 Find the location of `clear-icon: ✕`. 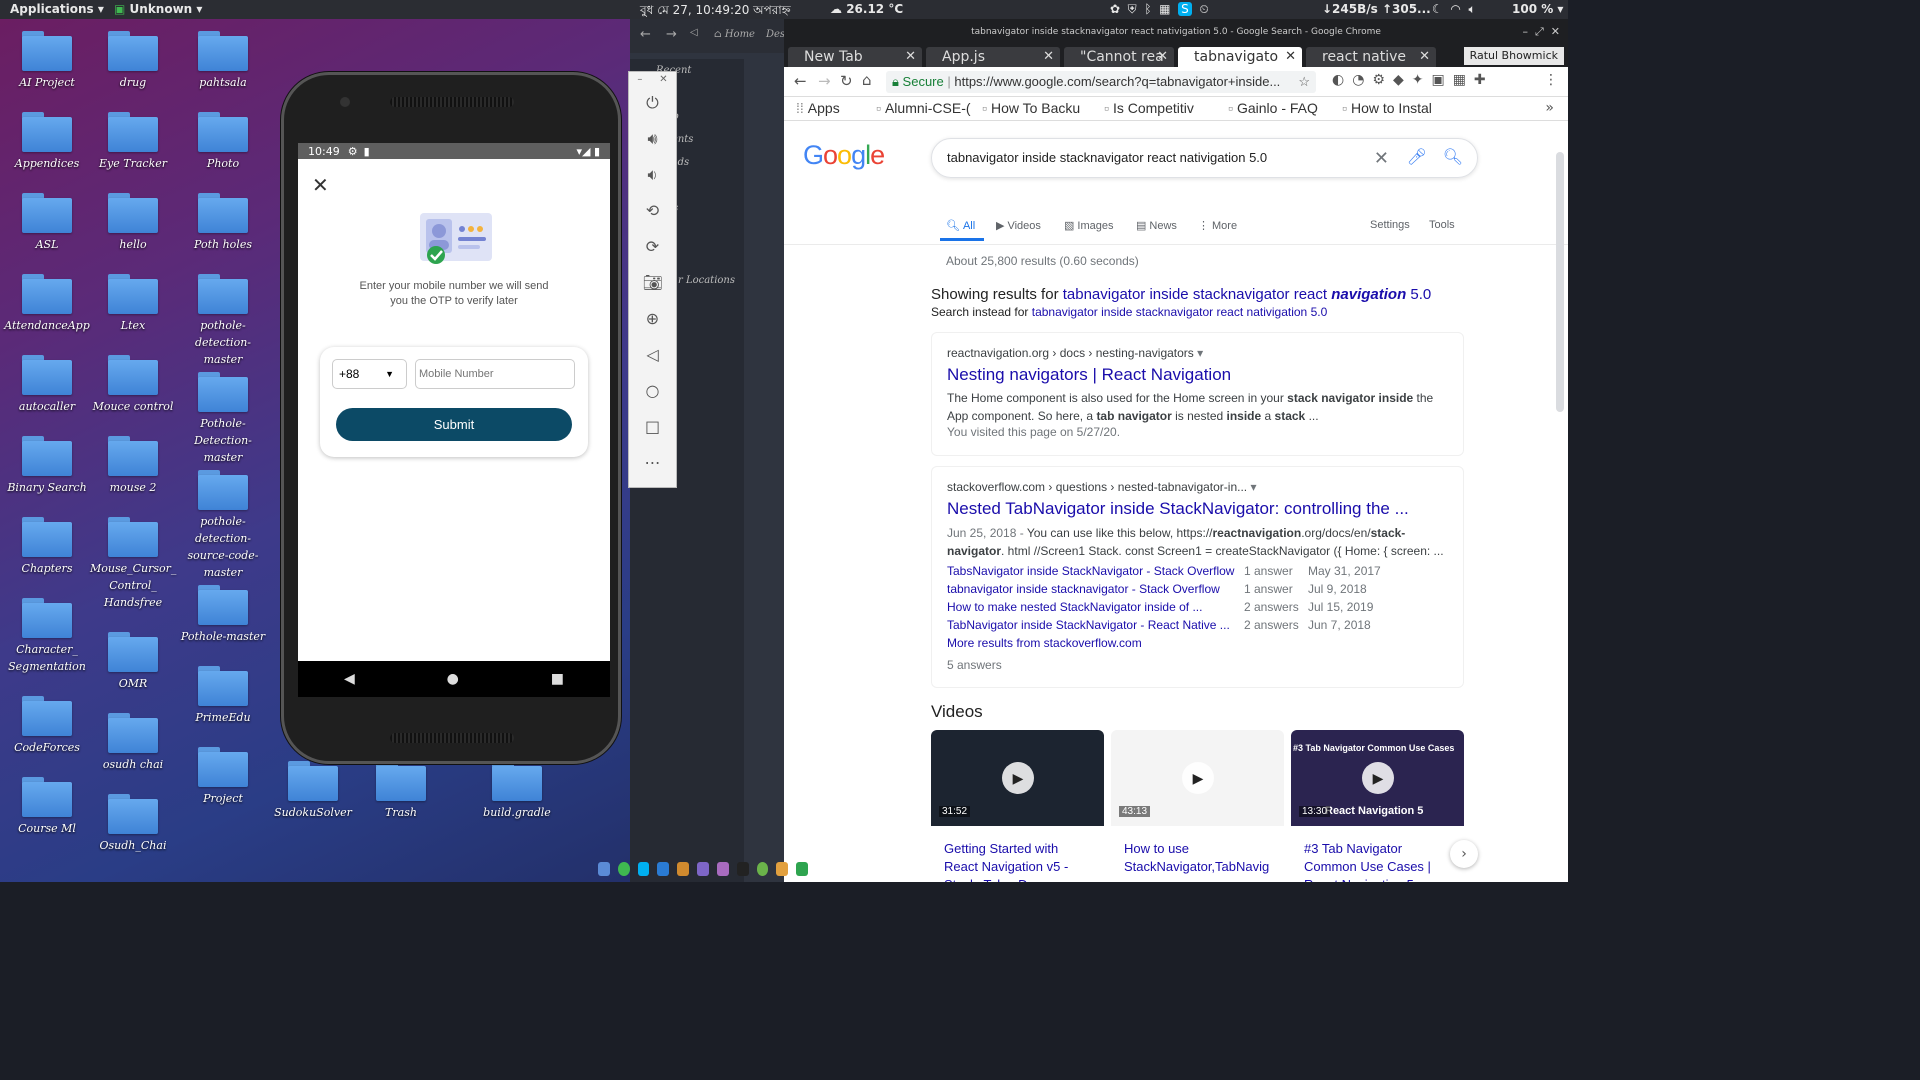

clear-icon: ✕ is located at coordinates (1381, 158).